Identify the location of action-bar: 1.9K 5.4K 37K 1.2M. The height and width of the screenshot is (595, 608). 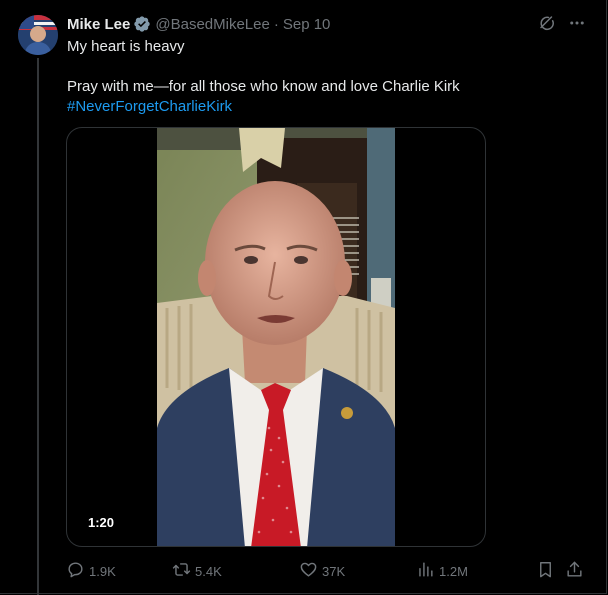
(327, 571).